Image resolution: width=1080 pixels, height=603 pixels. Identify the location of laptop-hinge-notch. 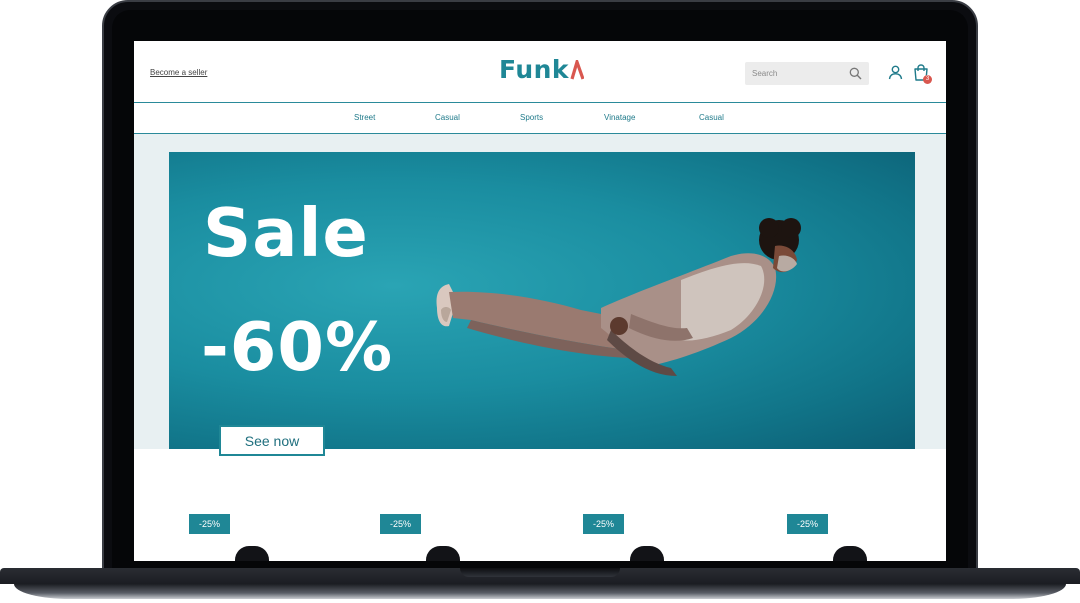
(540, 572).